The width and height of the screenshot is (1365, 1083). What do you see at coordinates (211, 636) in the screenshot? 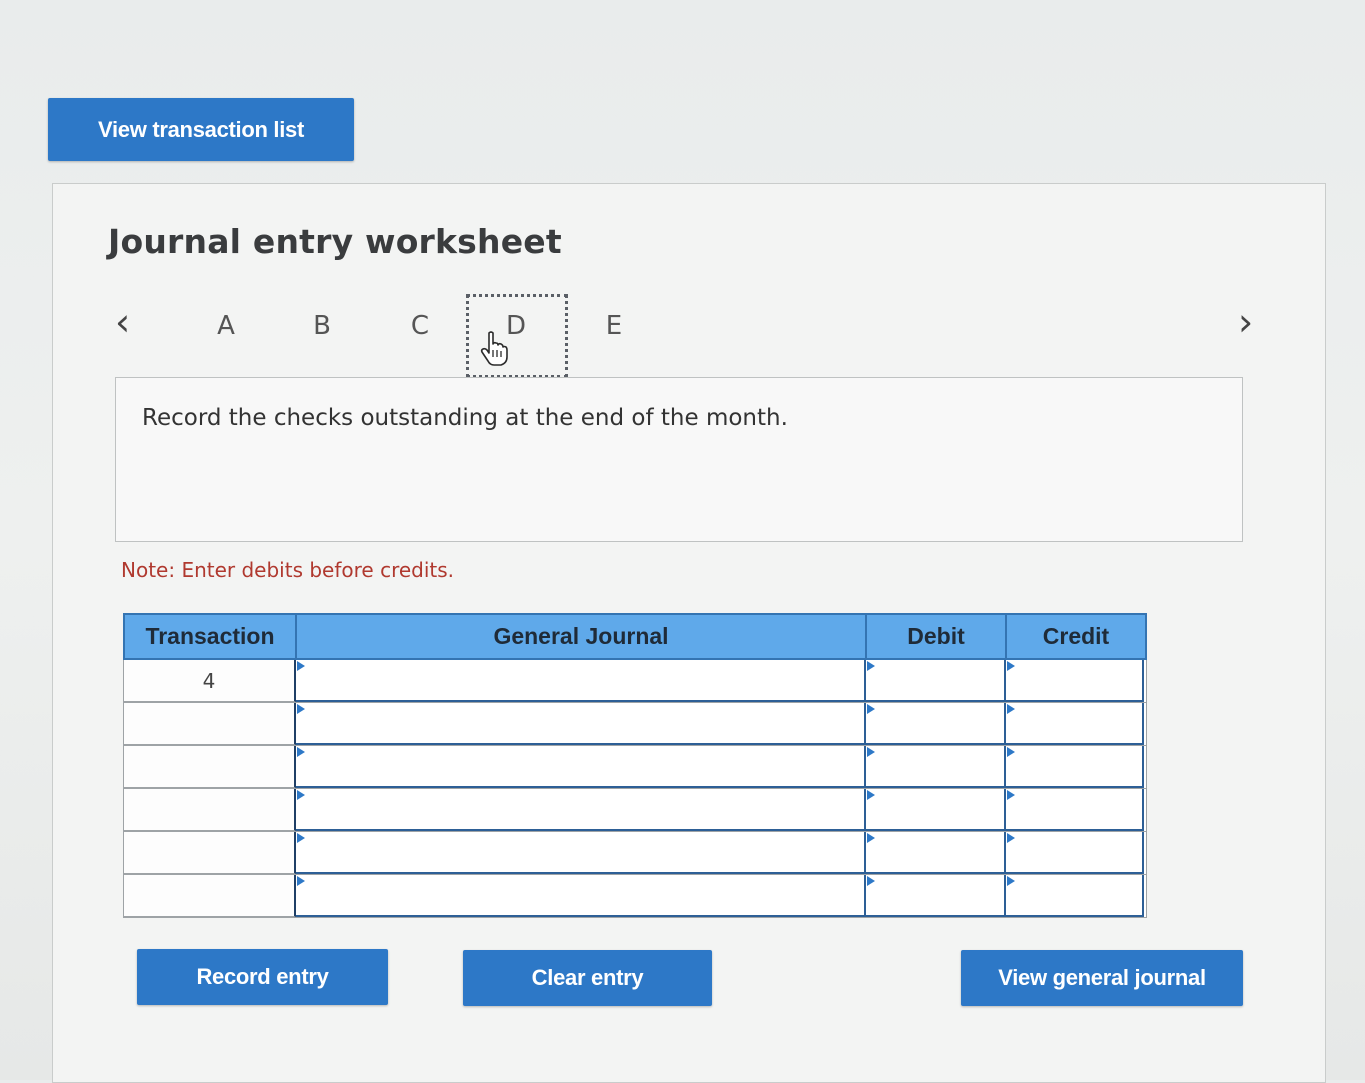
I see `header-transaction: Transaction` at bounding box center [211, 636].